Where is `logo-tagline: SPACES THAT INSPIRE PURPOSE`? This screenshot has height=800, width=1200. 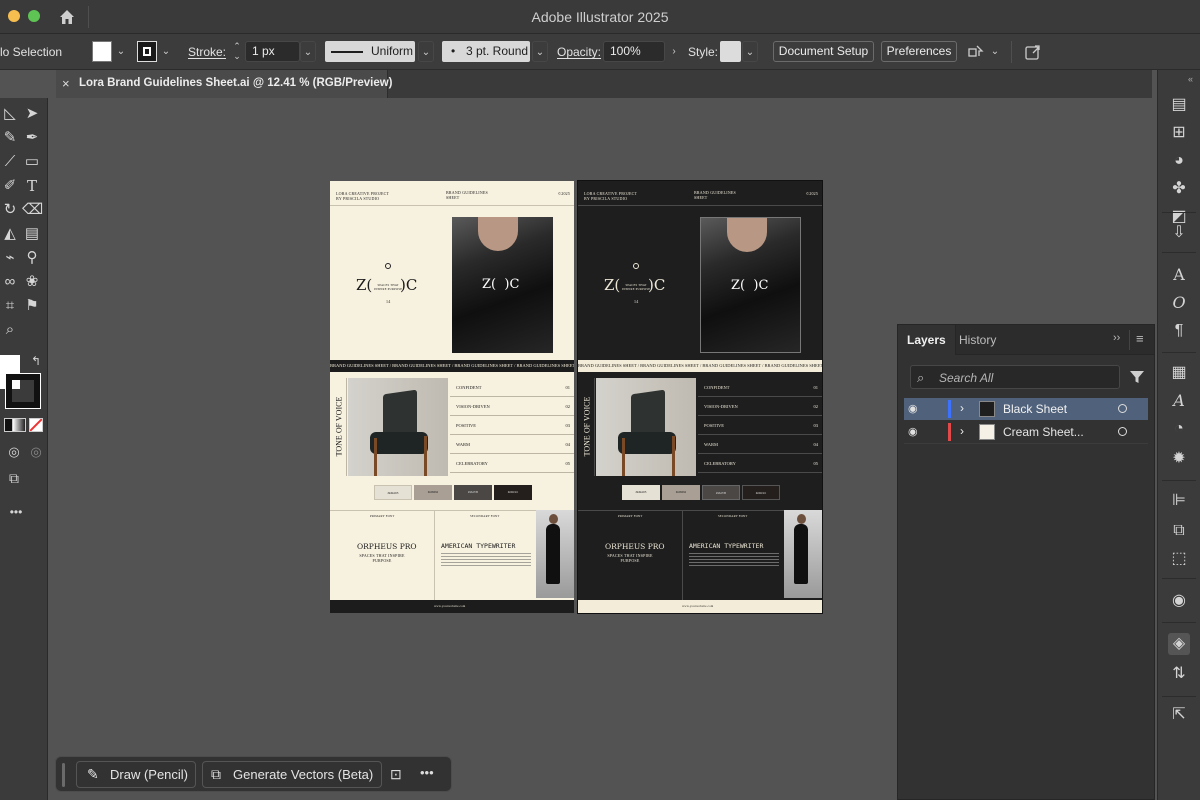
logo-tagline: SPACES THAT INSPIRE PURPOSE is located at coordinates (636, 287).